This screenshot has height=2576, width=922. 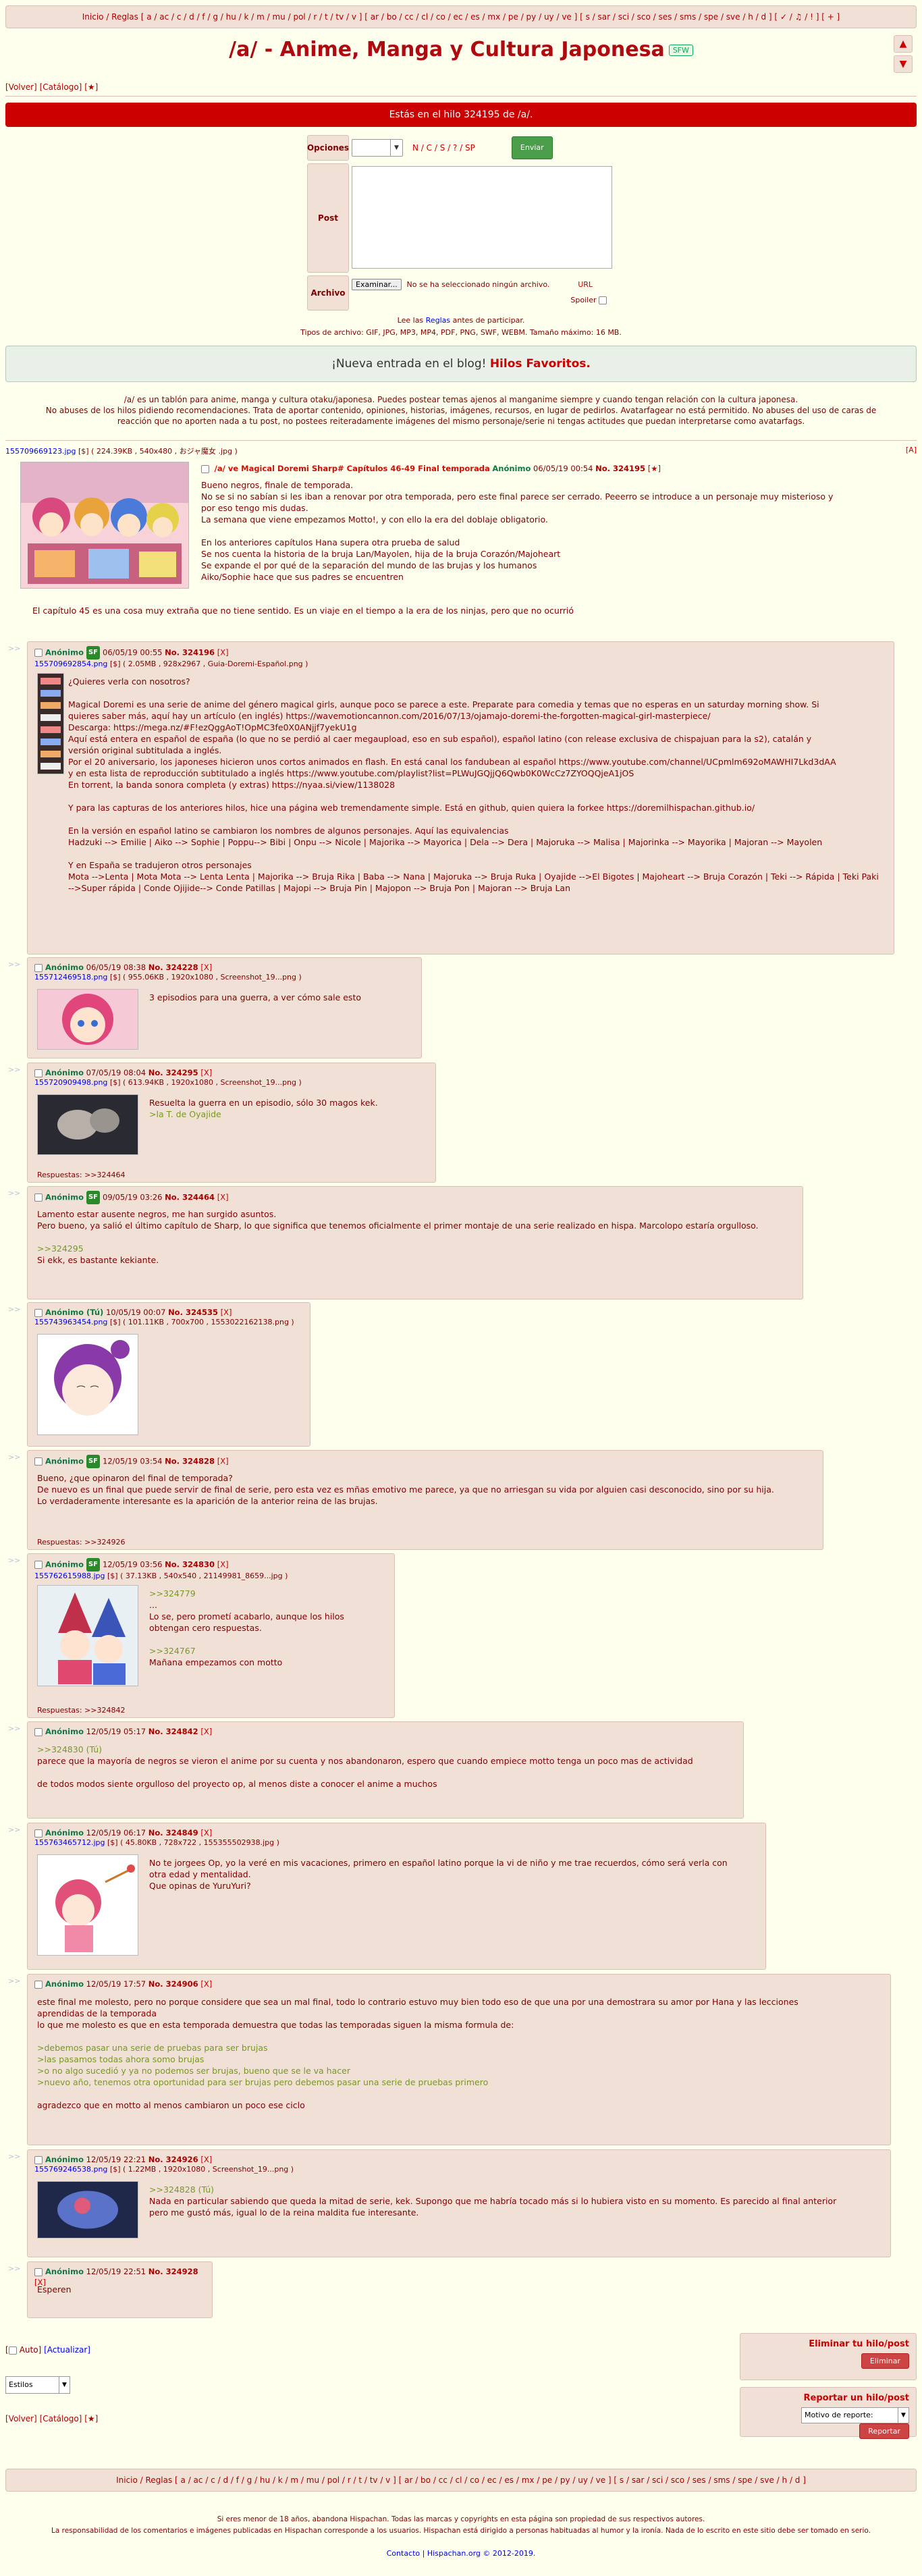 I want to click on star-link: [★], so click(x=91, y=87).